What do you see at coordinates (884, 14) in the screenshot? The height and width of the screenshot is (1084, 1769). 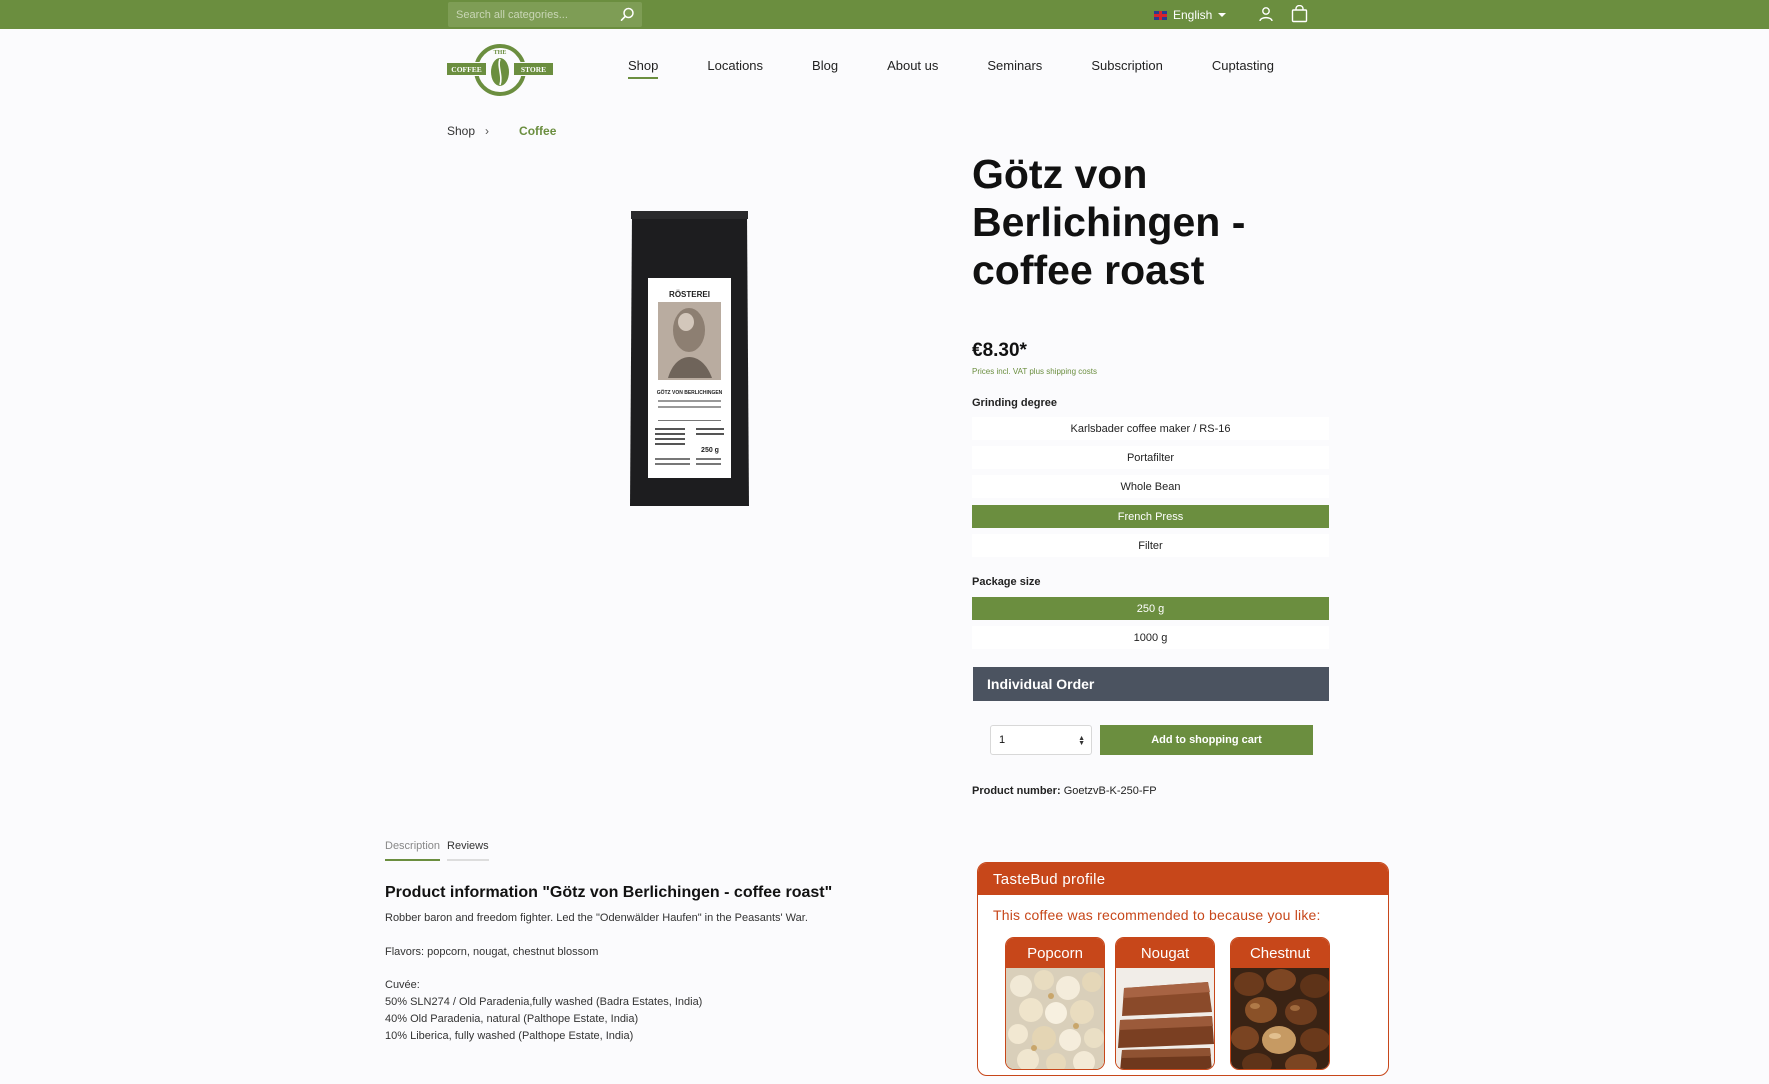 I see `top-bar: English` at bounding box center [884, 14].